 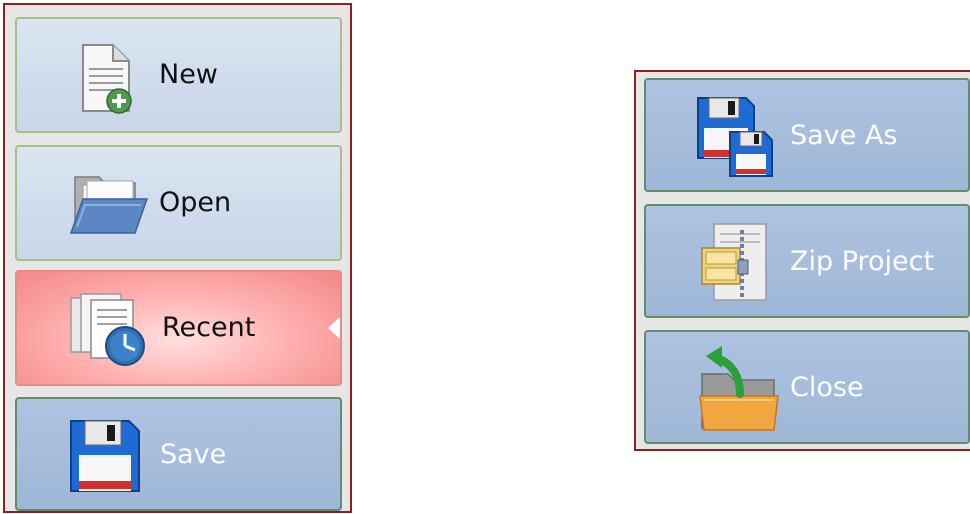 I want to click on selection-pointer, so click(x=334, y=328).